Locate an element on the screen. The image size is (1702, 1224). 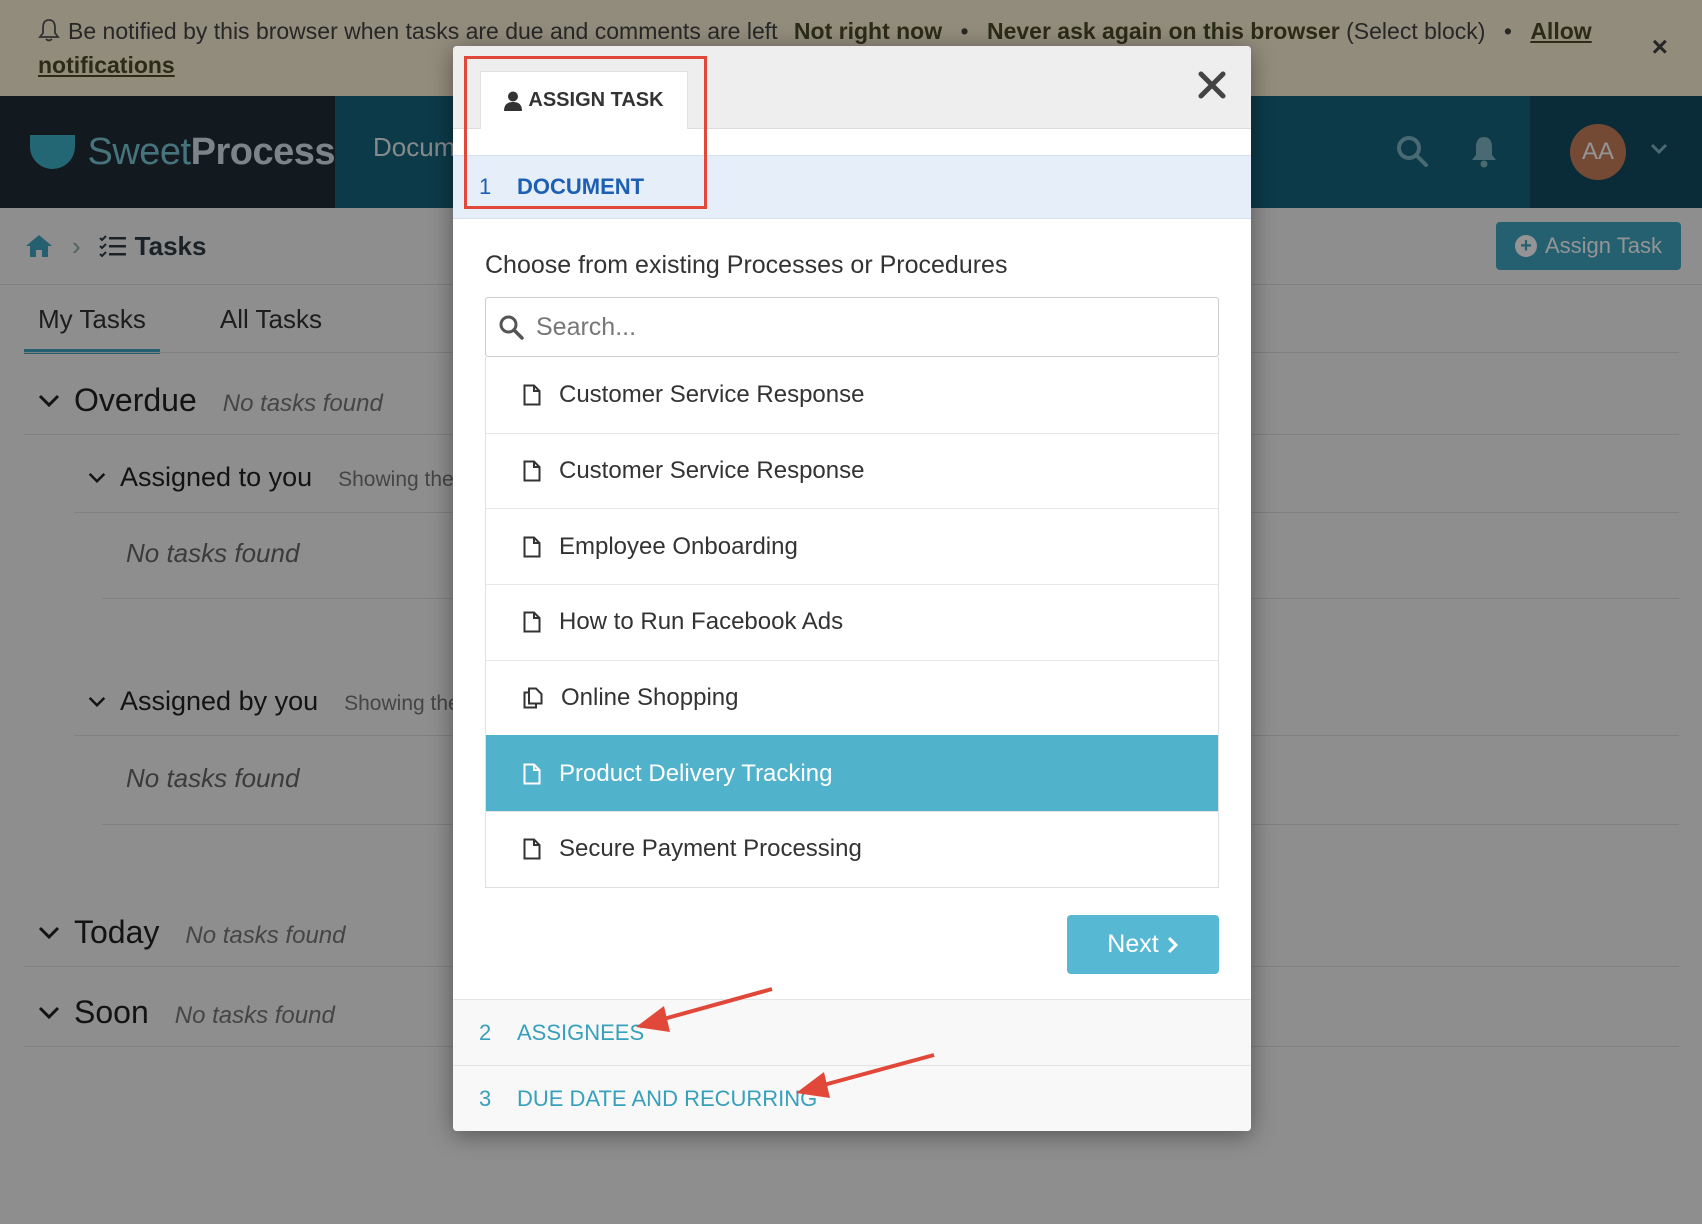
list-item: Secure Payment Processing is located at coordinates (852, 849).